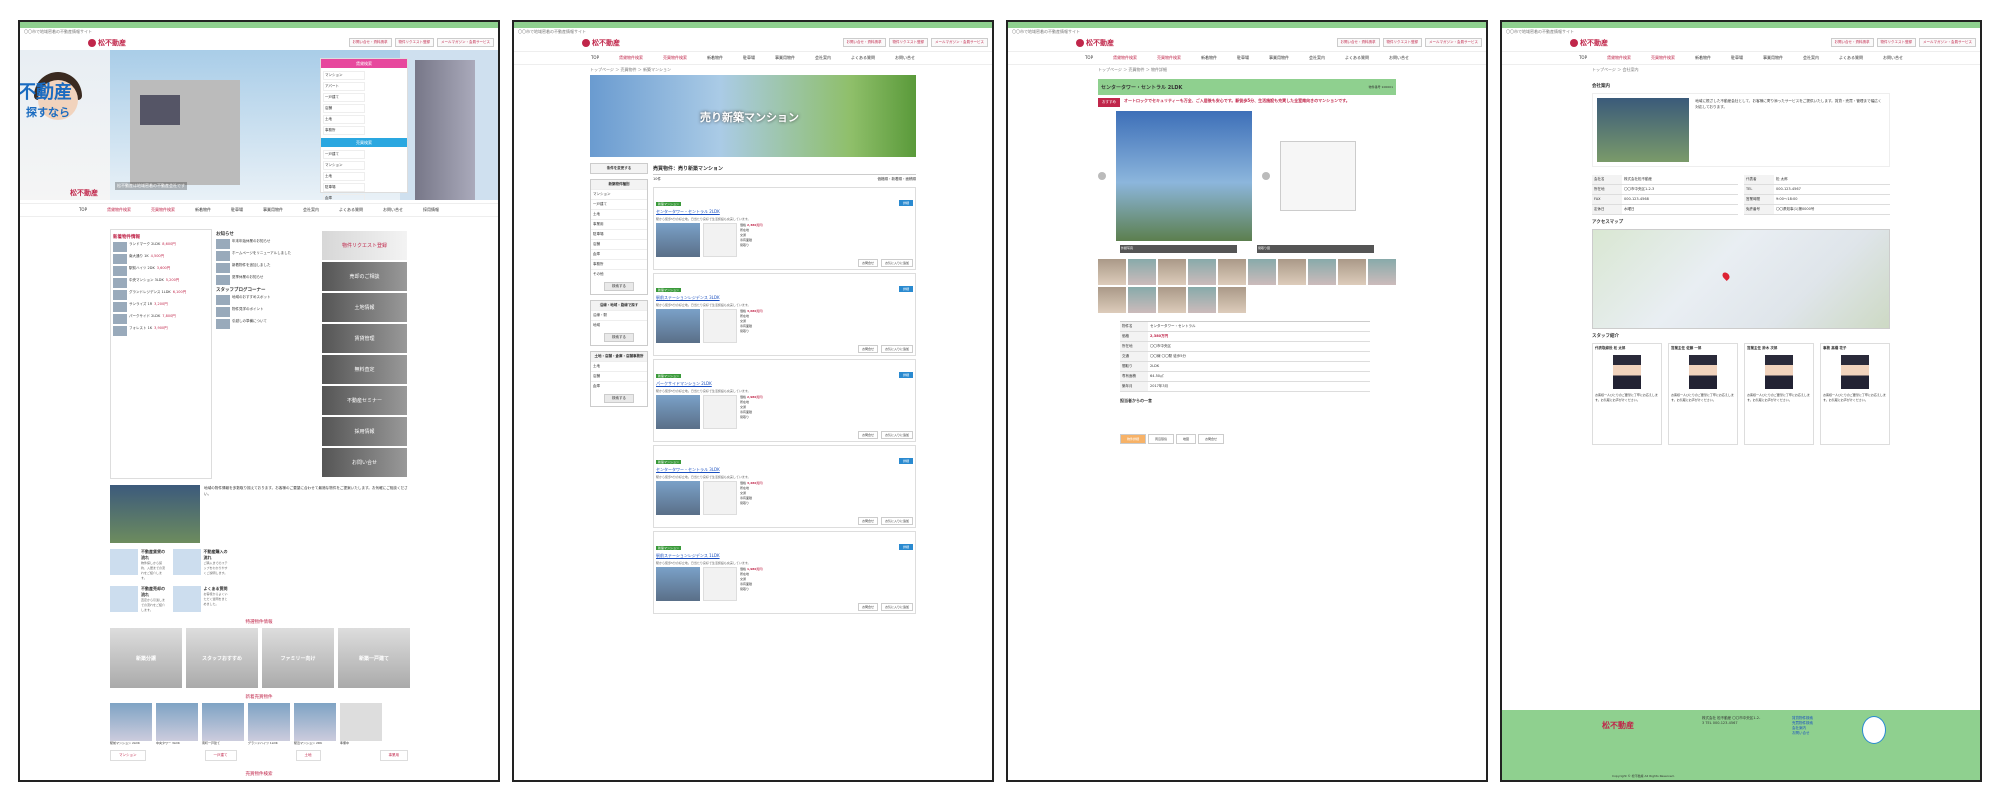 This screenshot has width=2000, height=800. I want to click on news-item: 新着物件を追加しました, so click(267, 268).